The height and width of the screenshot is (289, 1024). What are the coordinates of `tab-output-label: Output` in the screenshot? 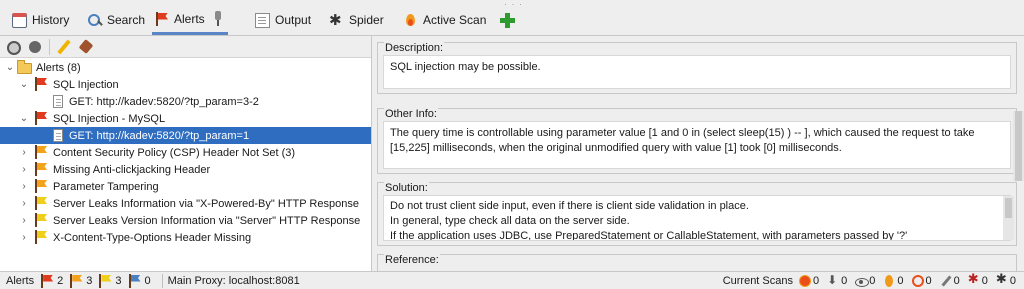 It's located at (293, 20).